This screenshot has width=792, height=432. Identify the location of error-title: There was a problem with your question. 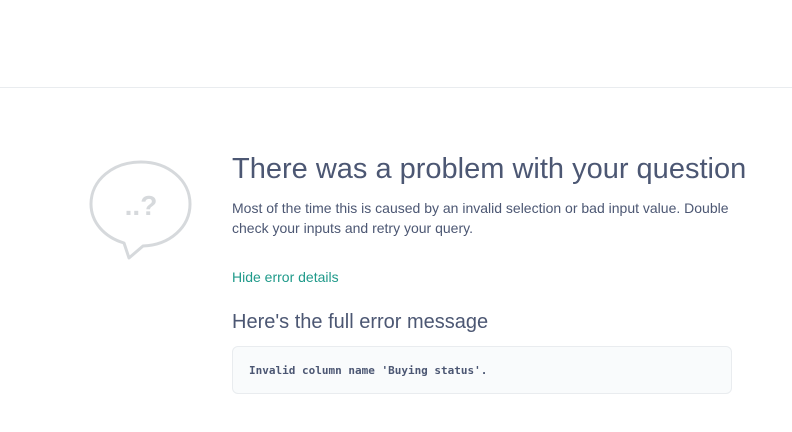
(489, 169).